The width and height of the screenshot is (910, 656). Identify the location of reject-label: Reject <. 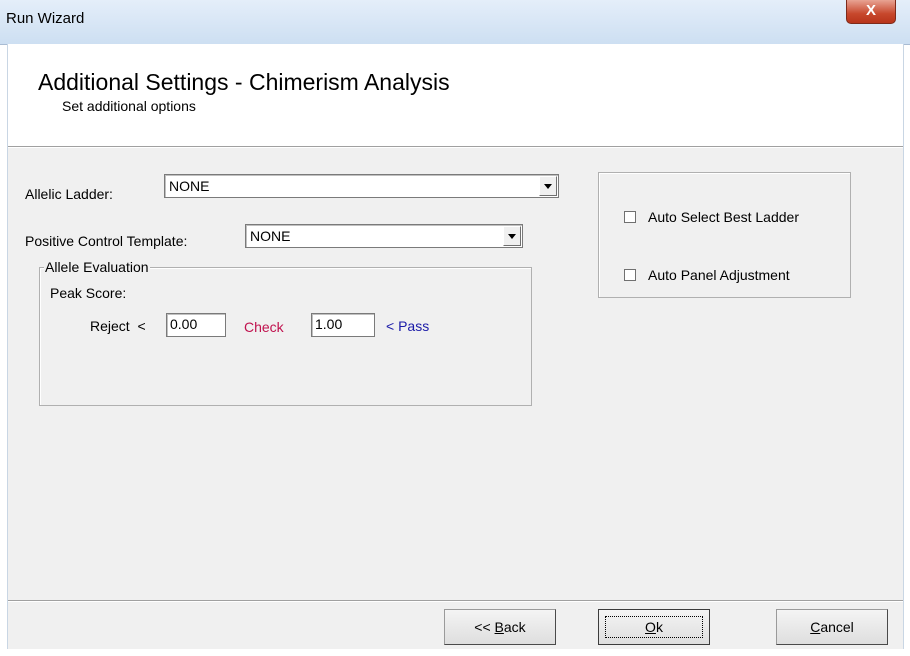
(118, 326).